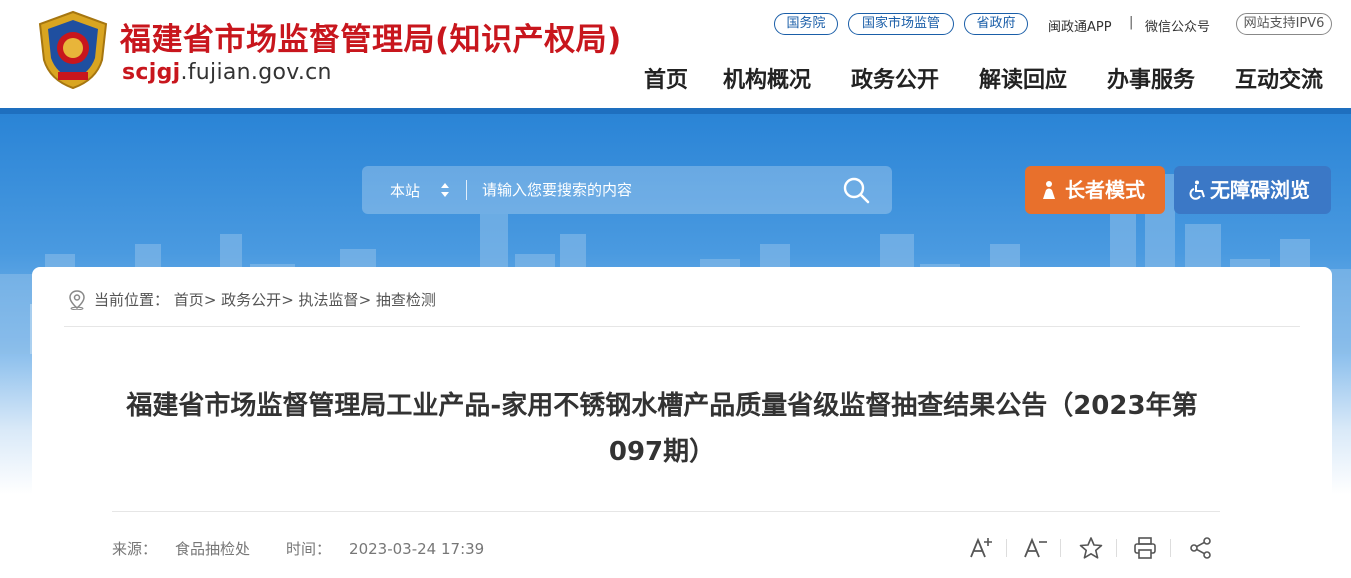 The height and width of the screenshot is (578, 1351). What do you see at coordinates (1177, 25) in the screenshot?
I see `wechat-link: 微信公众号` at bounding box center [1177, 25].